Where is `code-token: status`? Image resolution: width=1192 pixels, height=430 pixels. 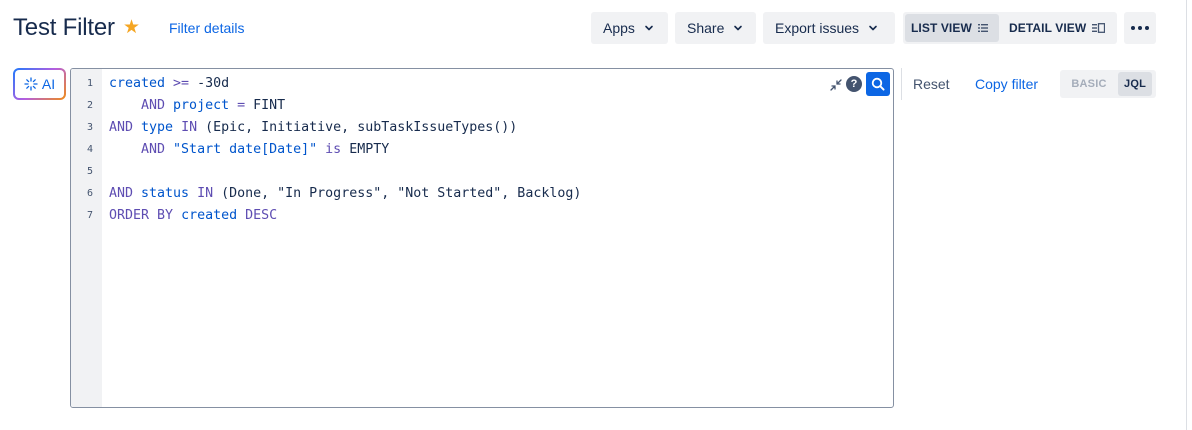
code-token: status is located at coordinates (165, 193).